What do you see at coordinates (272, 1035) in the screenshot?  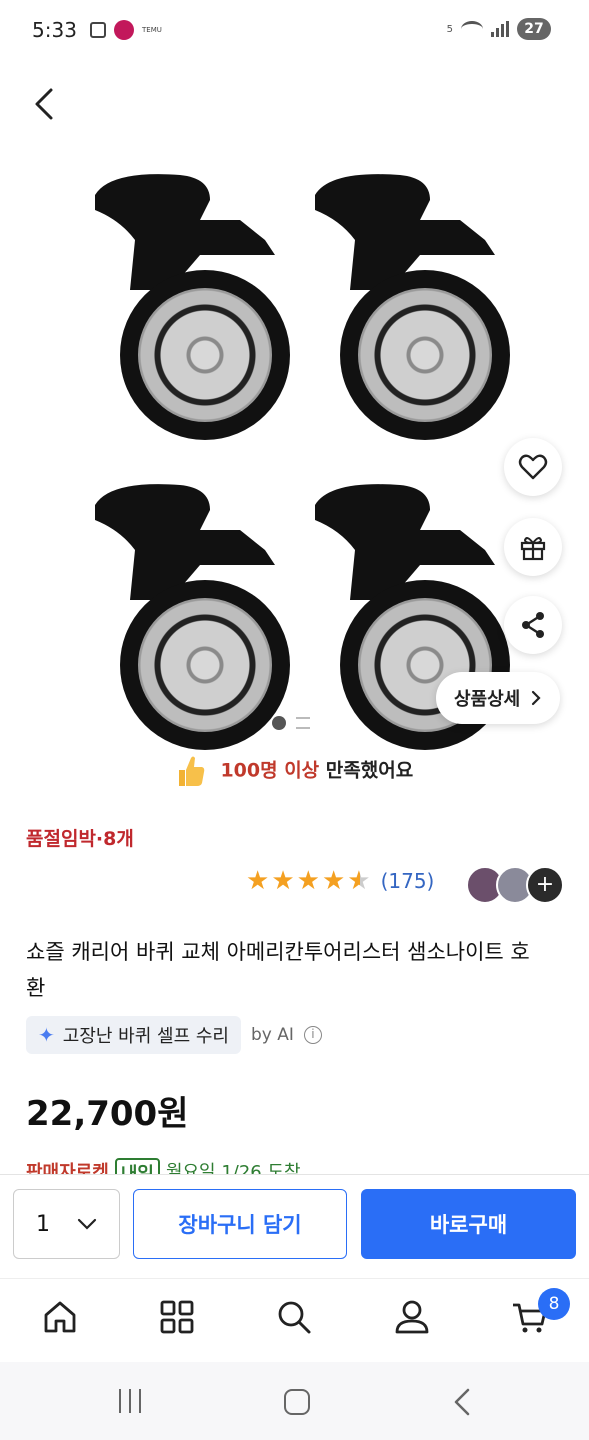 I see `by-ai-label: by AI` at bounding box center [272, 1035].